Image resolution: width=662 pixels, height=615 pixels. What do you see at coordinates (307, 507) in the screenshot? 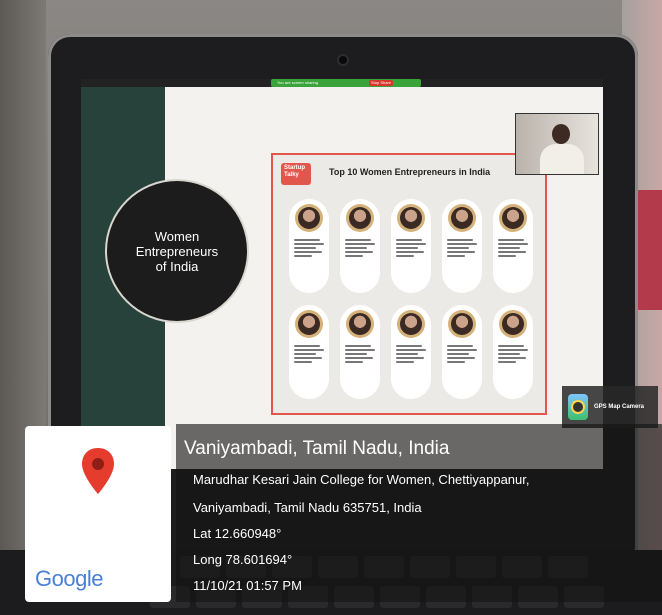
I see `address-line-2: Vaniyambadi, Tamil Nadu 635751, India` at bounding box center [307, 507].